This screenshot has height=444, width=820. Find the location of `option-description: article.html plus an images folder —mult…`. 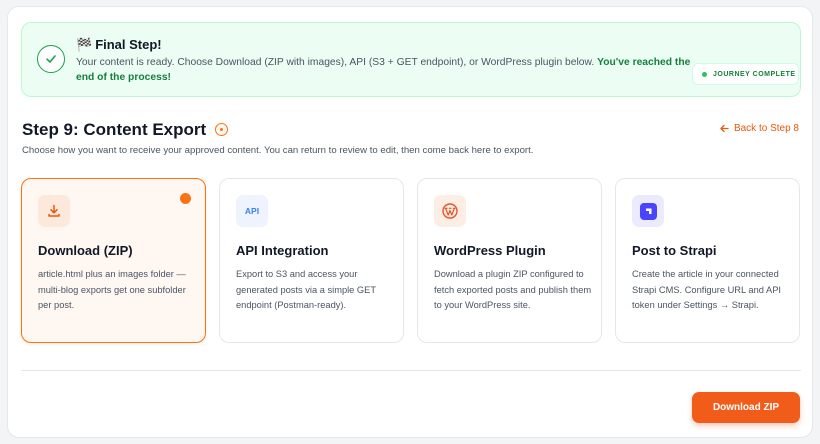

option-description: article.html plus an images folder —mult… is located at coordinates (112, 289).